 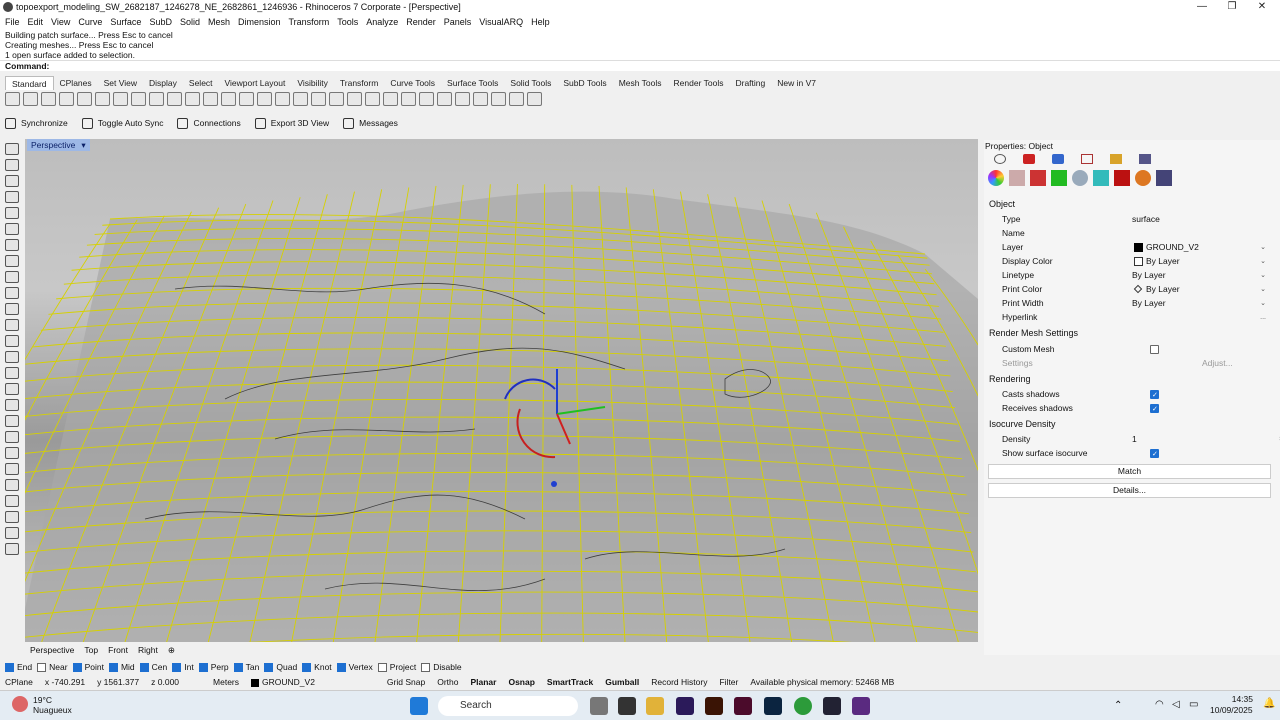 What do you see at coordinates (210, 99) in the screenshot?
I see `zoom-icon` at bounding box center [210, 99].